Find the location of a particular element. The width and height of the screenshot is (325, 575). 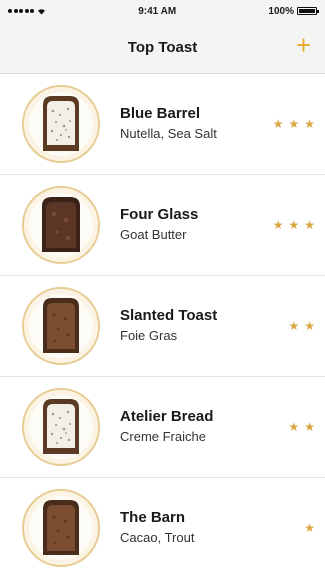

status-bar: 9:41 AM 100% is located at coordinates (162, 11).